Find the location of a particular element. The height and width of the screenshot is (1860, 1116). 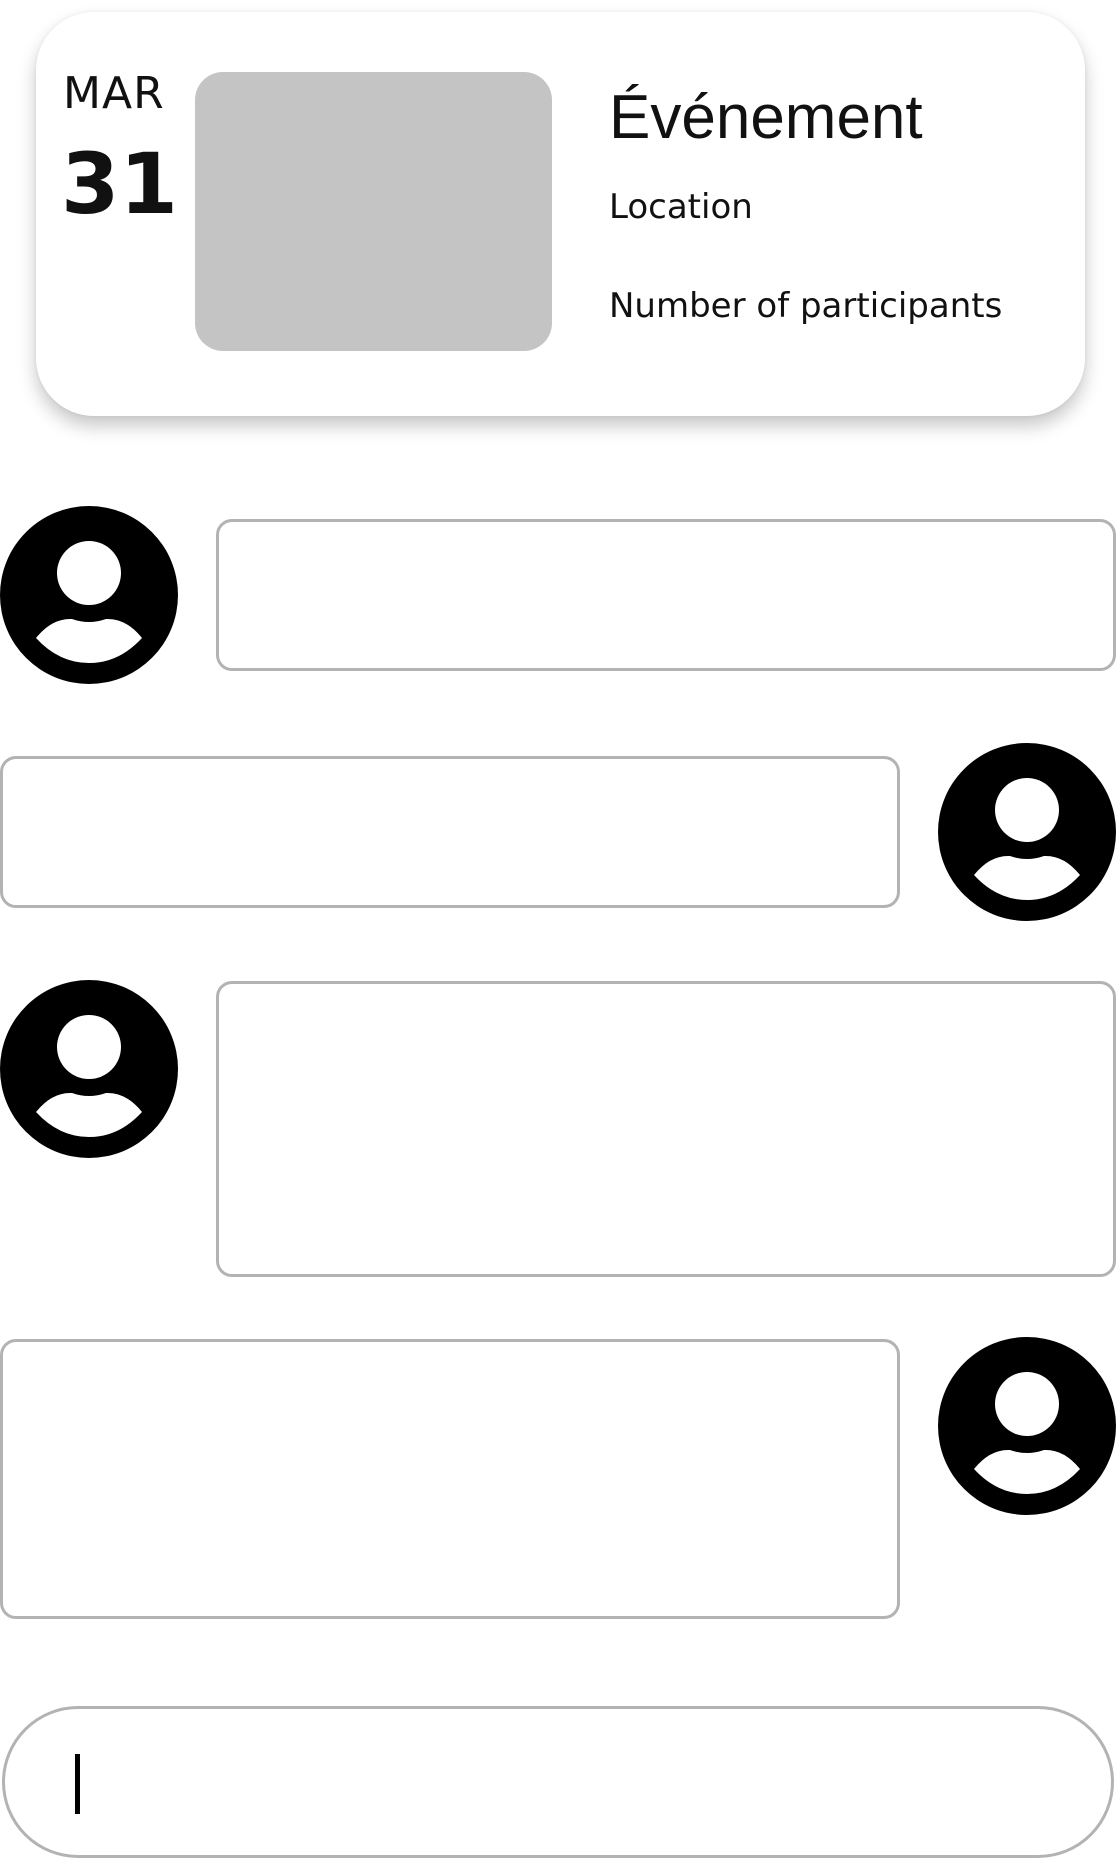

event-image-placeholder is located at coordinates (373, 211).